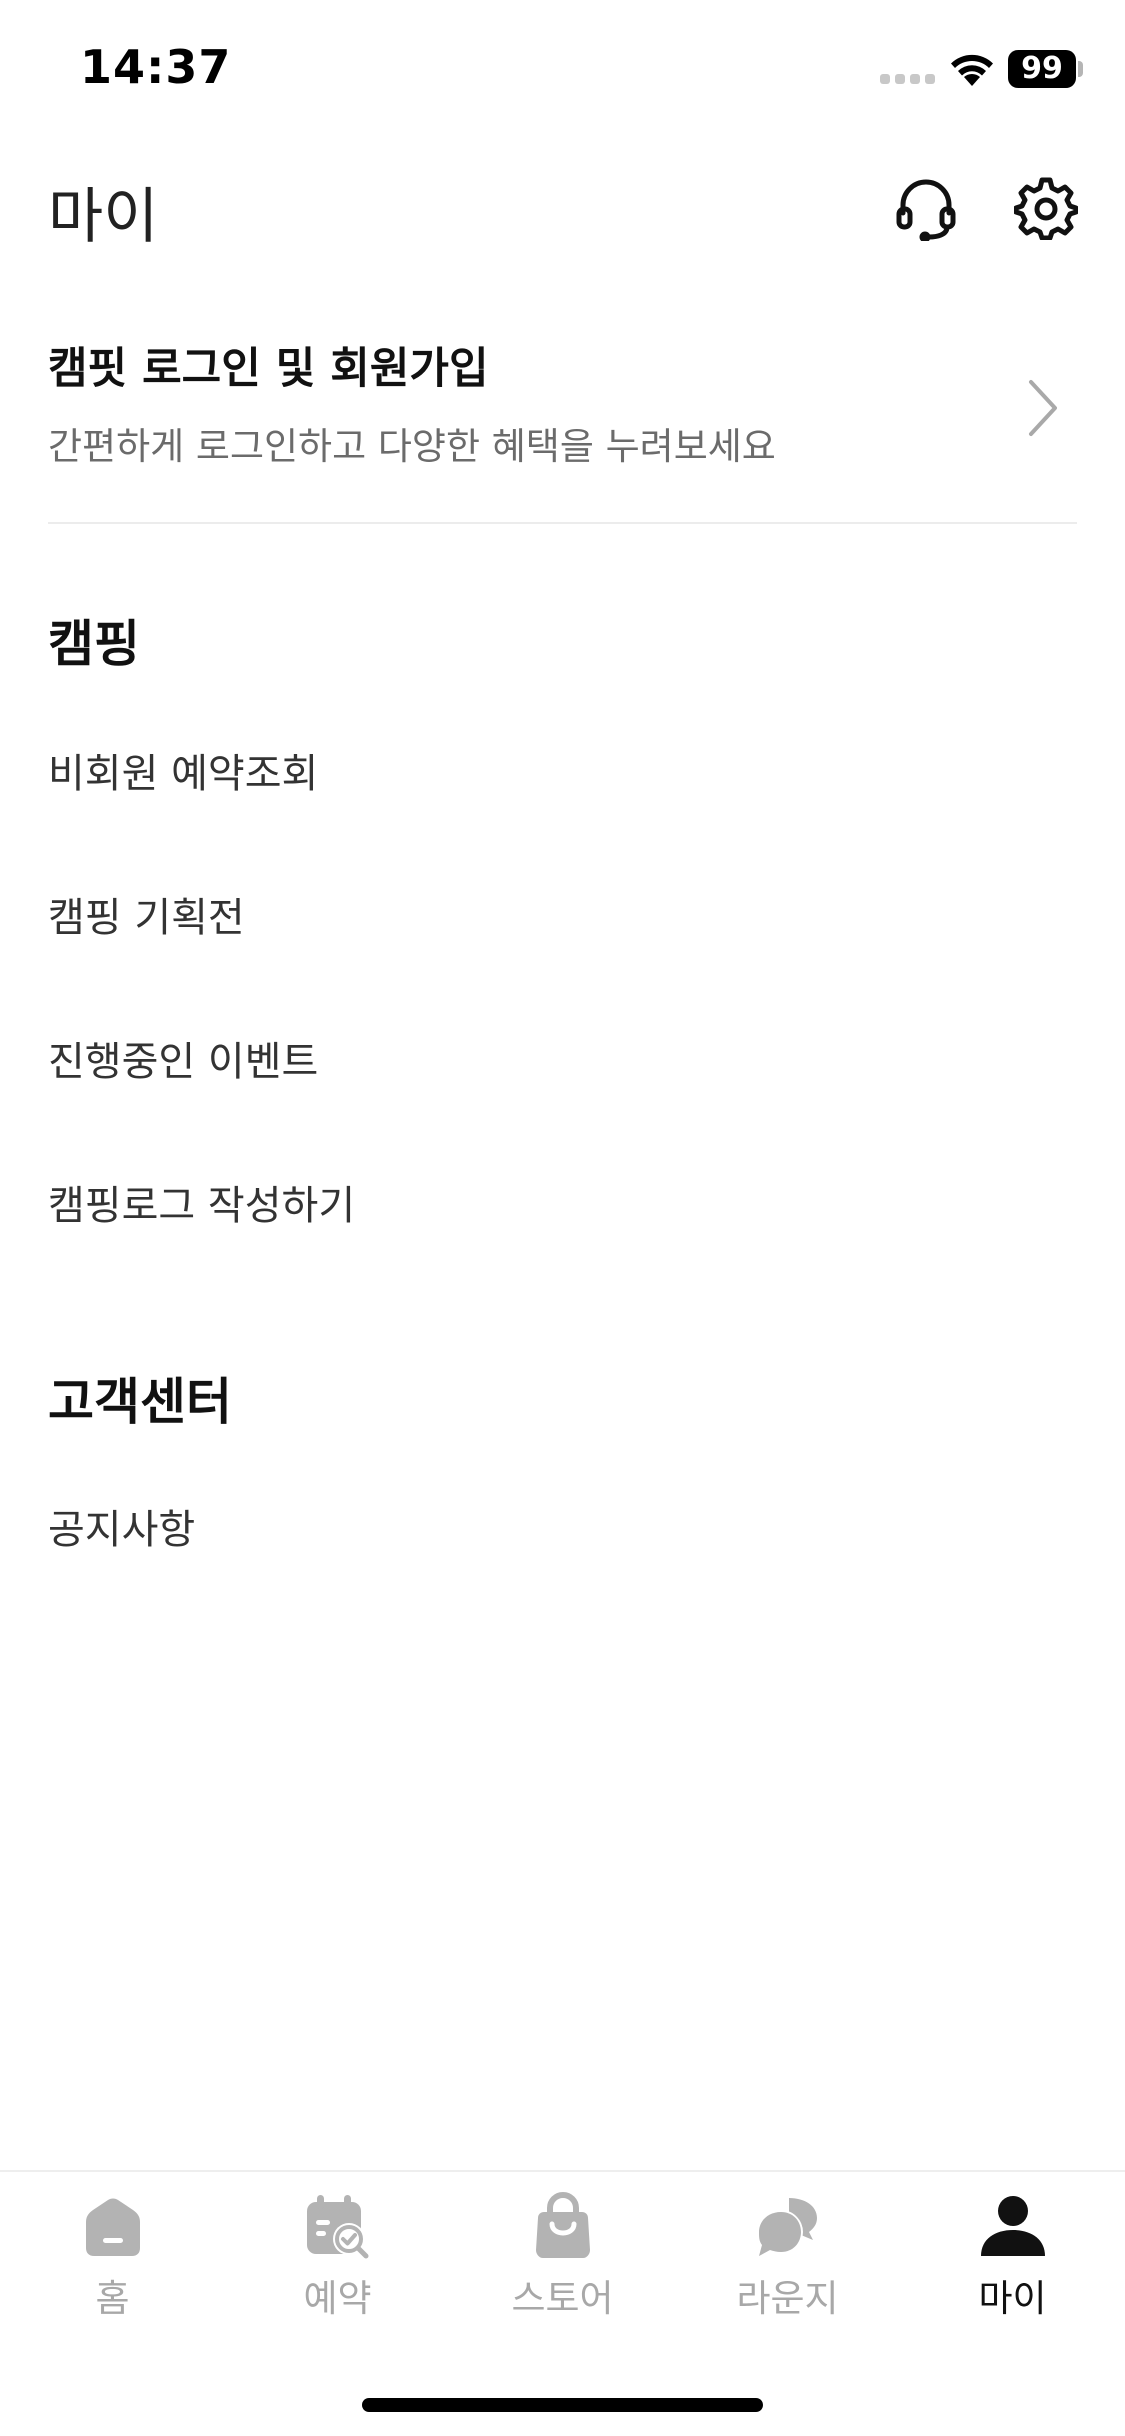  Describe the element at coordinates (94, 644) in the screenshot. I see `section-title-camping: 캠핑` at that location.